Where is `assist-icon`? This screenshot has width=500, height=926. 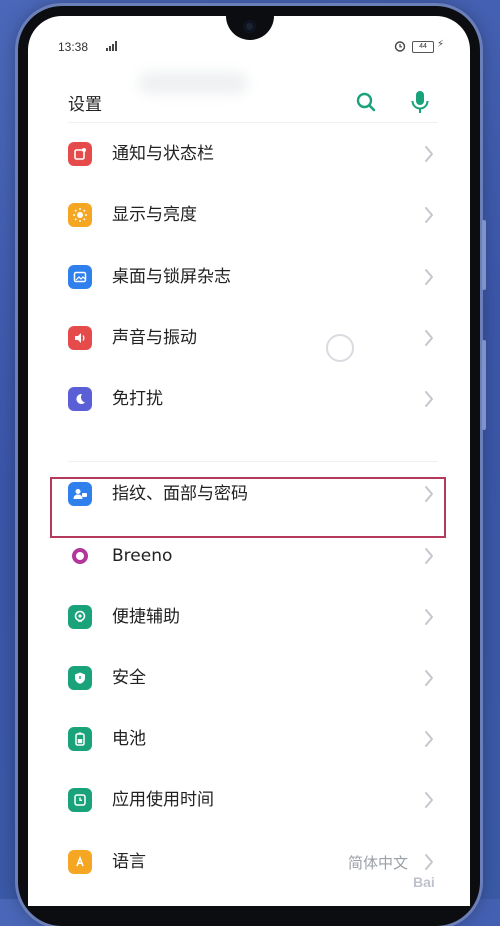
assist-icon is located at coordinates (80, 617).